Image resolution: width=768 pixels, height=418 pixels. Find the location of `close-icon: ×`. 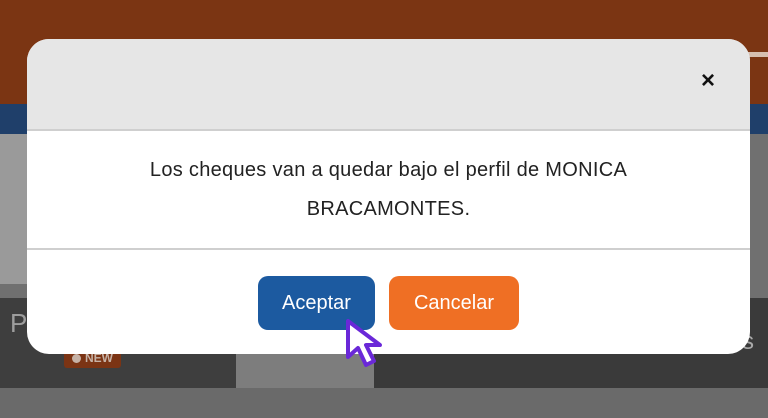

close-icon: × is located at coordinates (708, 81).